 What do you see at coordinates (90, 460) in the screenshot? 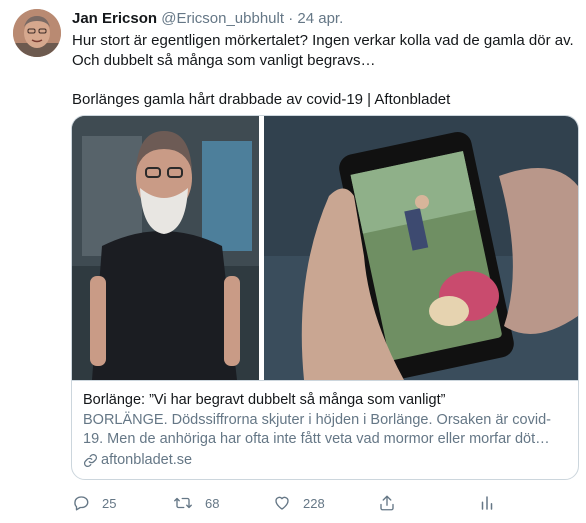
I see `link-icon` at bounding box center [90, 460].